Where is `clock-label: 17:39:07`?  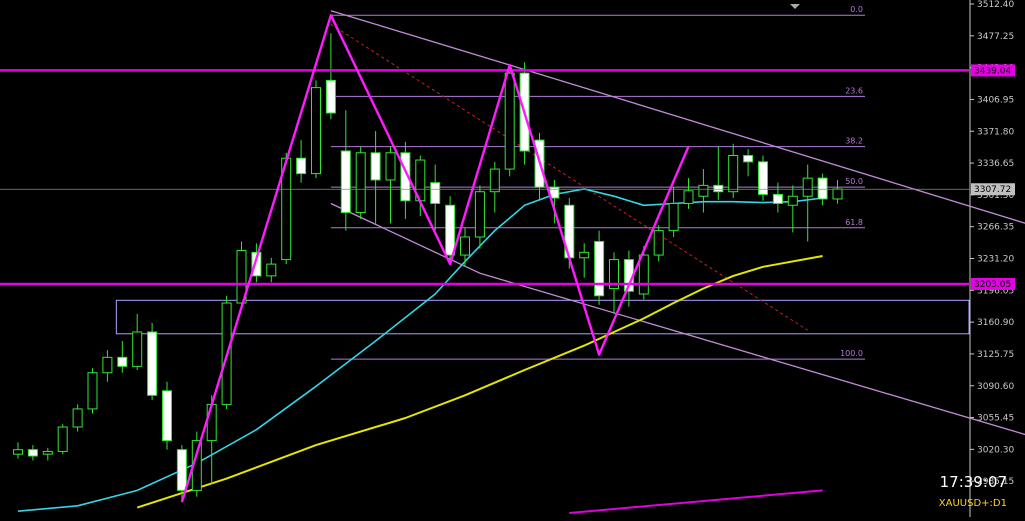 clock-label: 17:39:07 is located at coordinates (973, 482).